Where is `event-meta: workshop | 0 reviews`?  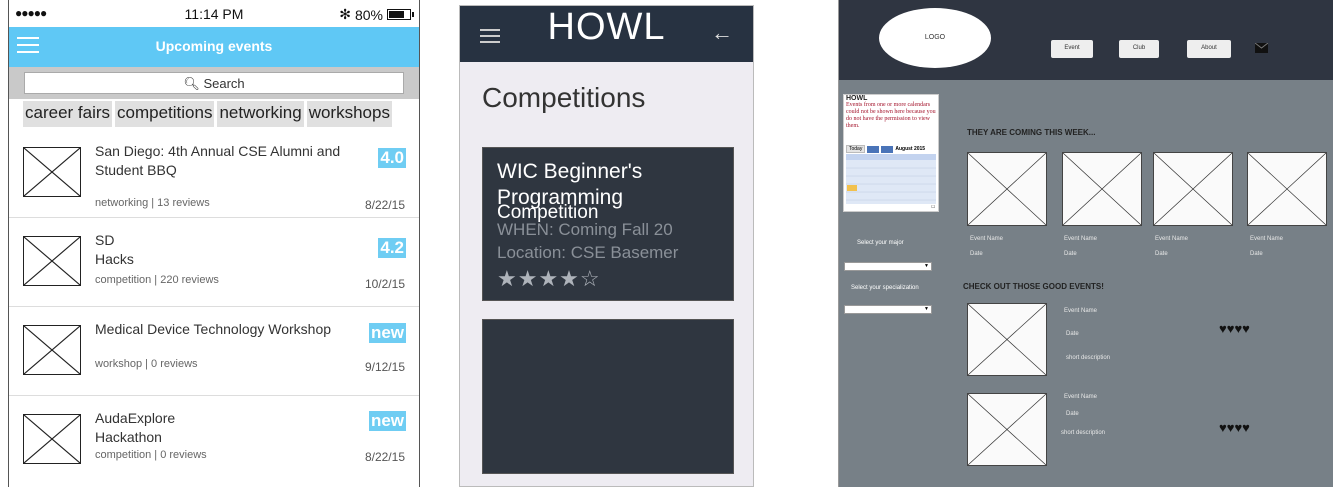
event-meta: workshop | 0 reviews is located at coordinates (146, 364).